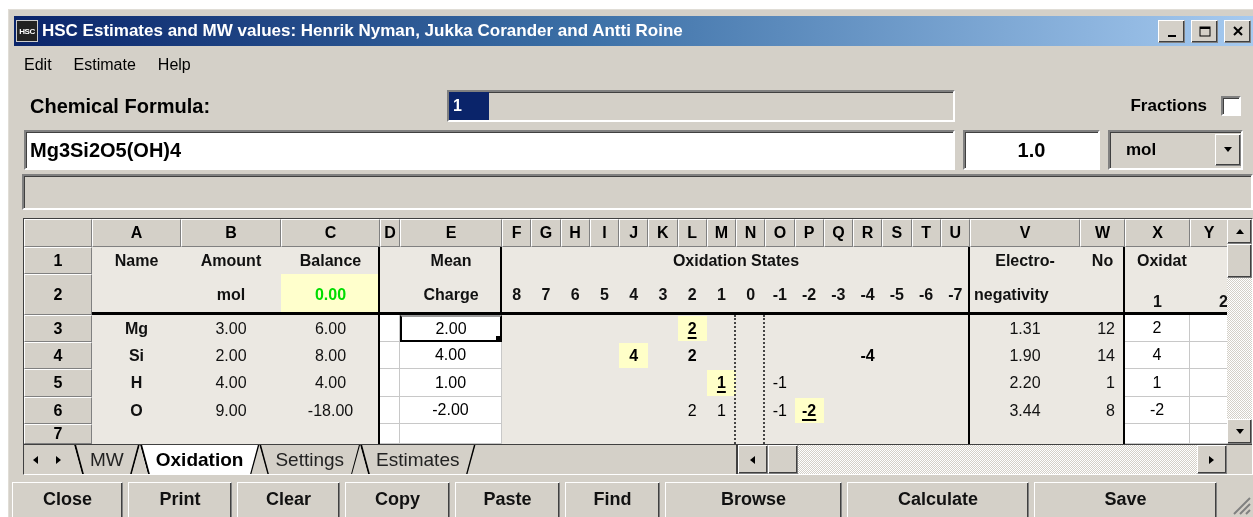 The height and width of the screenshot is (517, 1253). Describe the element at coordinates (838, 233) in the screenshot. I see `column-header: Q` at that location.